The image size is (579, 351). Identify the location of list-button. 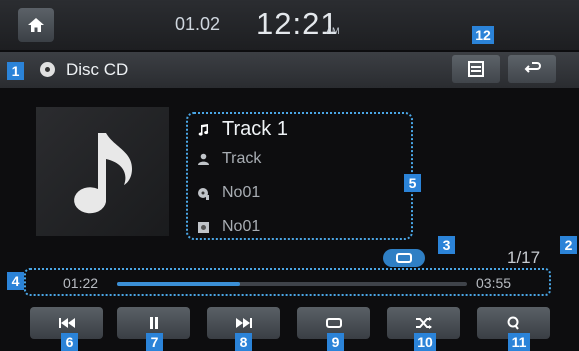
(476, 69).